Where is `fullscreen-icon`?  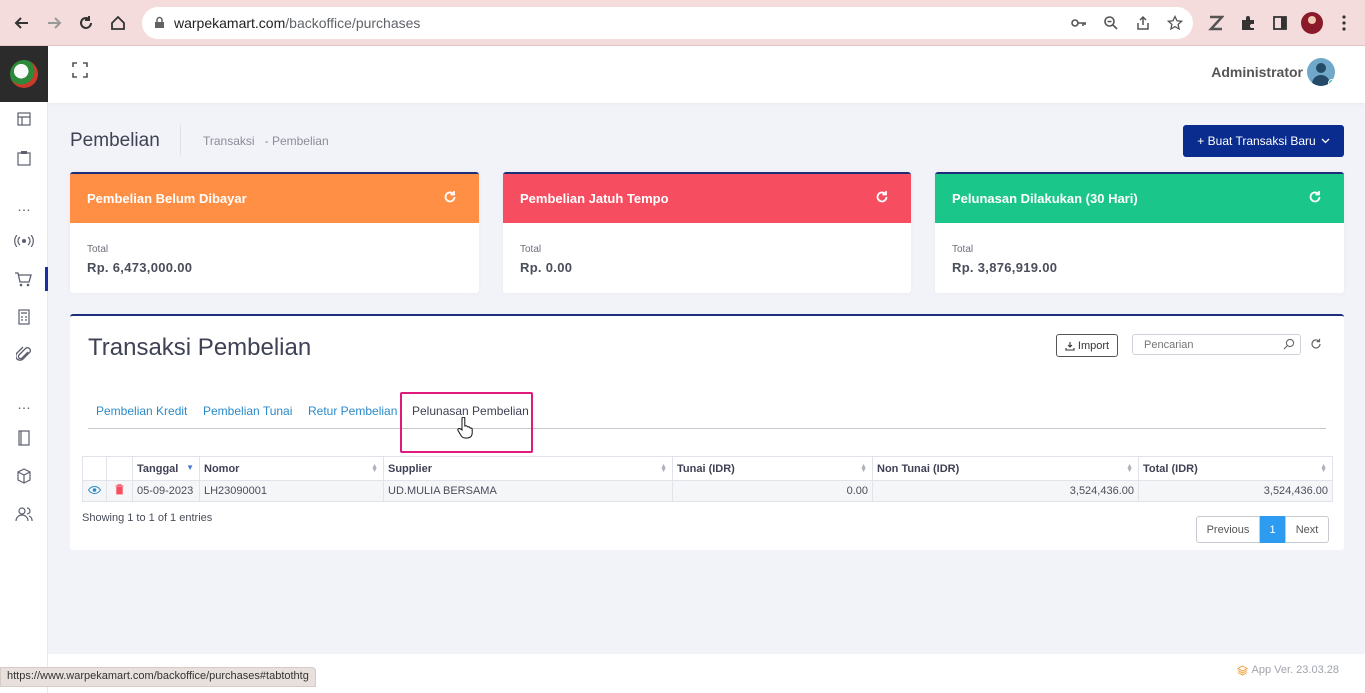 fullscreen-icon is located at coordinates (82, 72).